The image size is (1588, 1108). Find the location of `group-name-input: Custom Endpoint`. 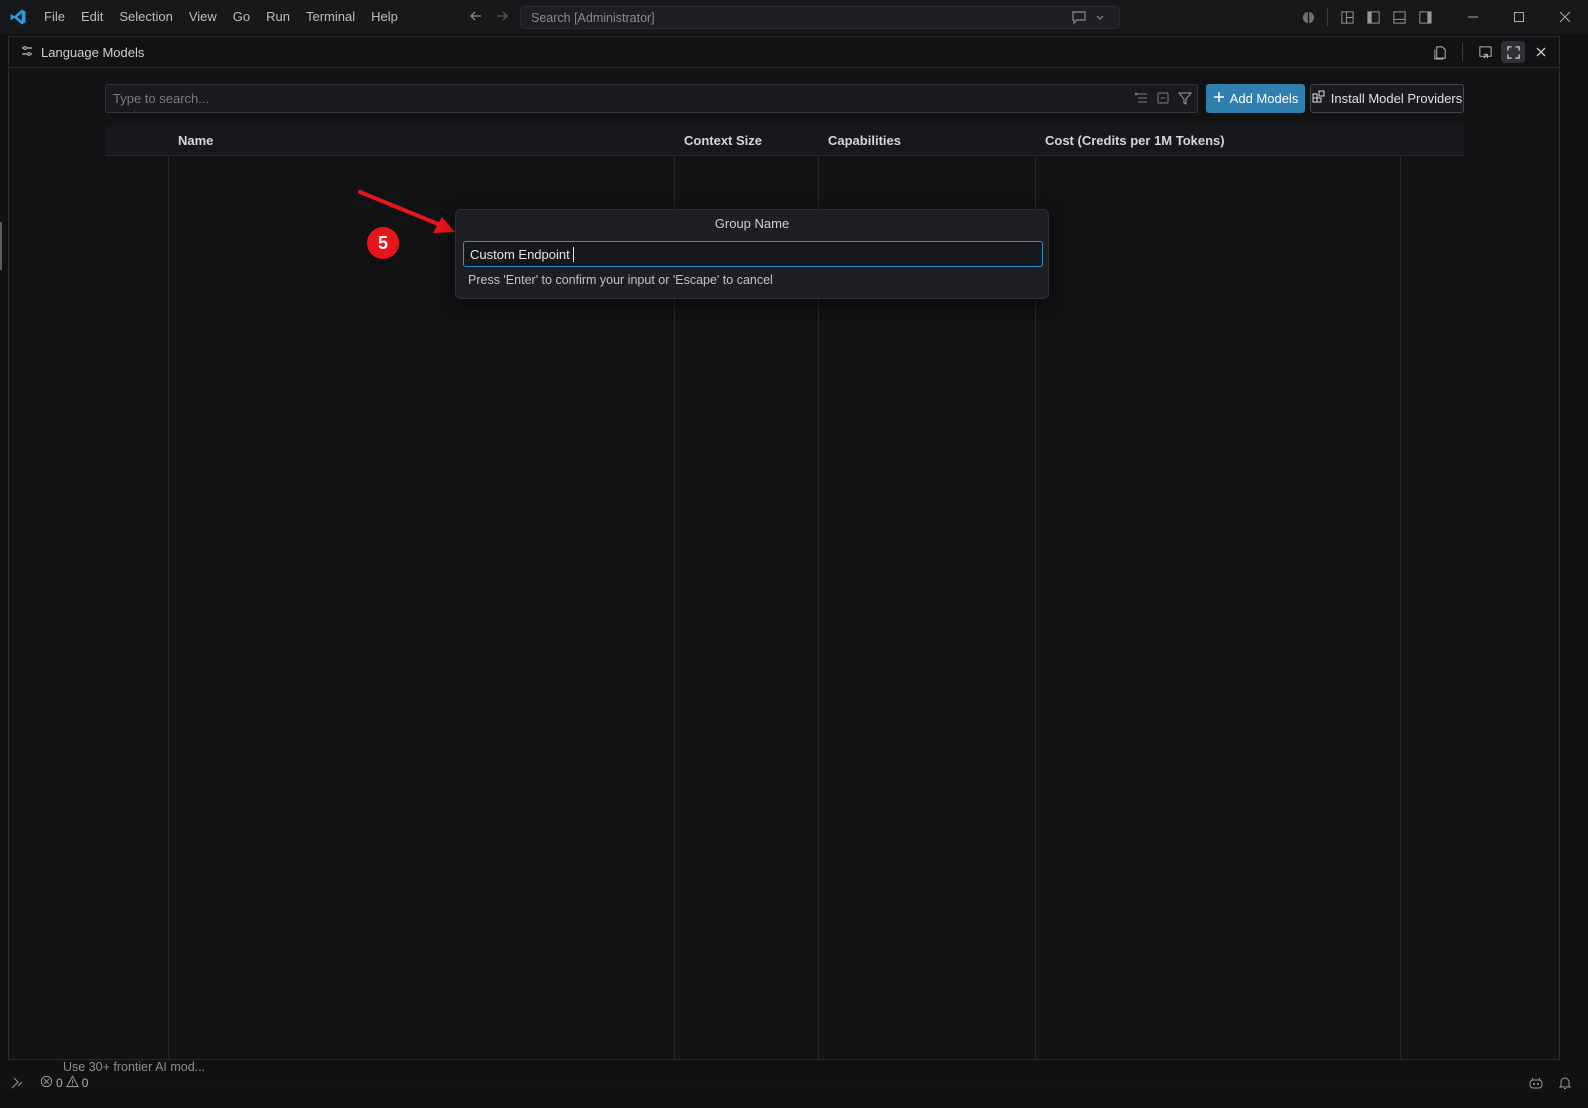

group-name-input: Custom Endpoint is located at coordinates (753, 254).